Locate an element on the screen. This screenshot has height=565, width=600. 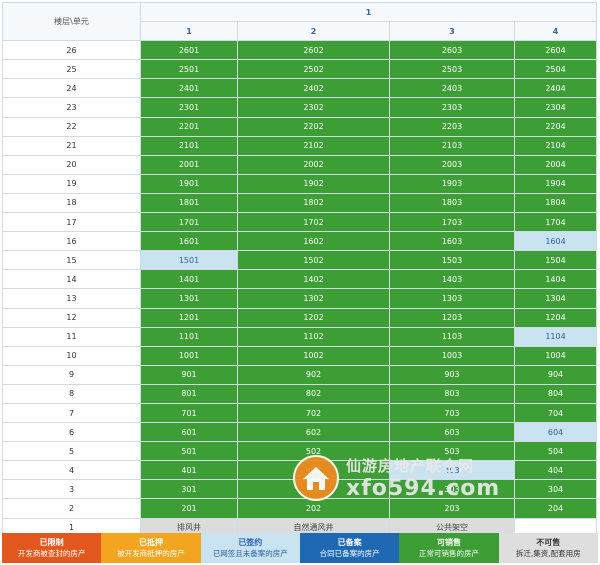
unit-cell: 1104 is located at coordinates (555, 336).